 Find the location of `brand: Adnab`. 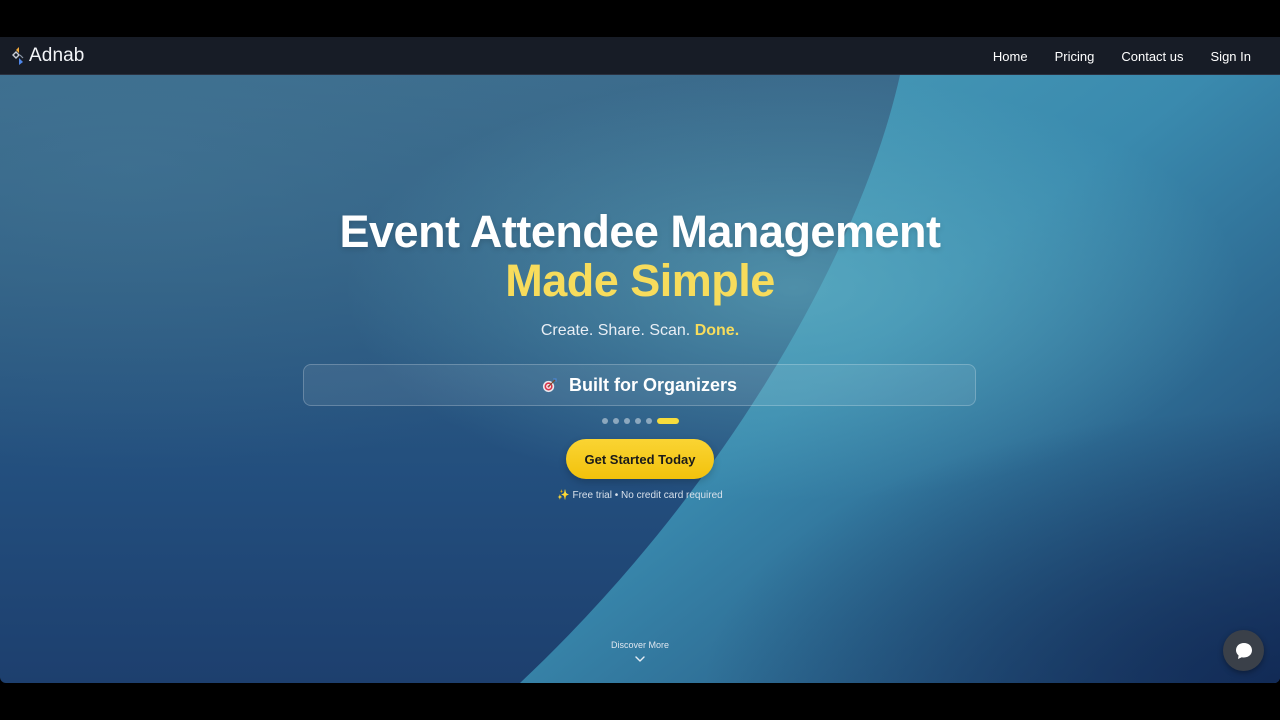

brand: Adnab is located at coordinates (47, 56).